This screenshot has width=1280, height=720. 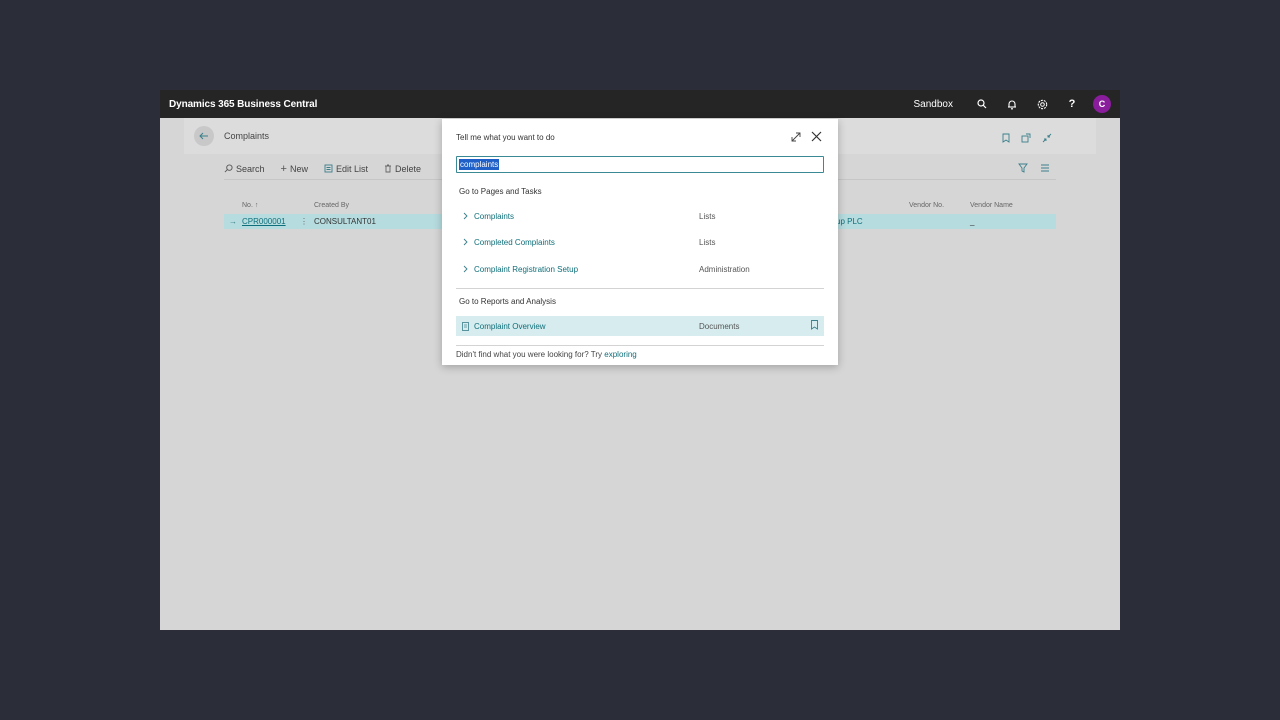 I want to click on trash-icon, so click(x=388, y=168).